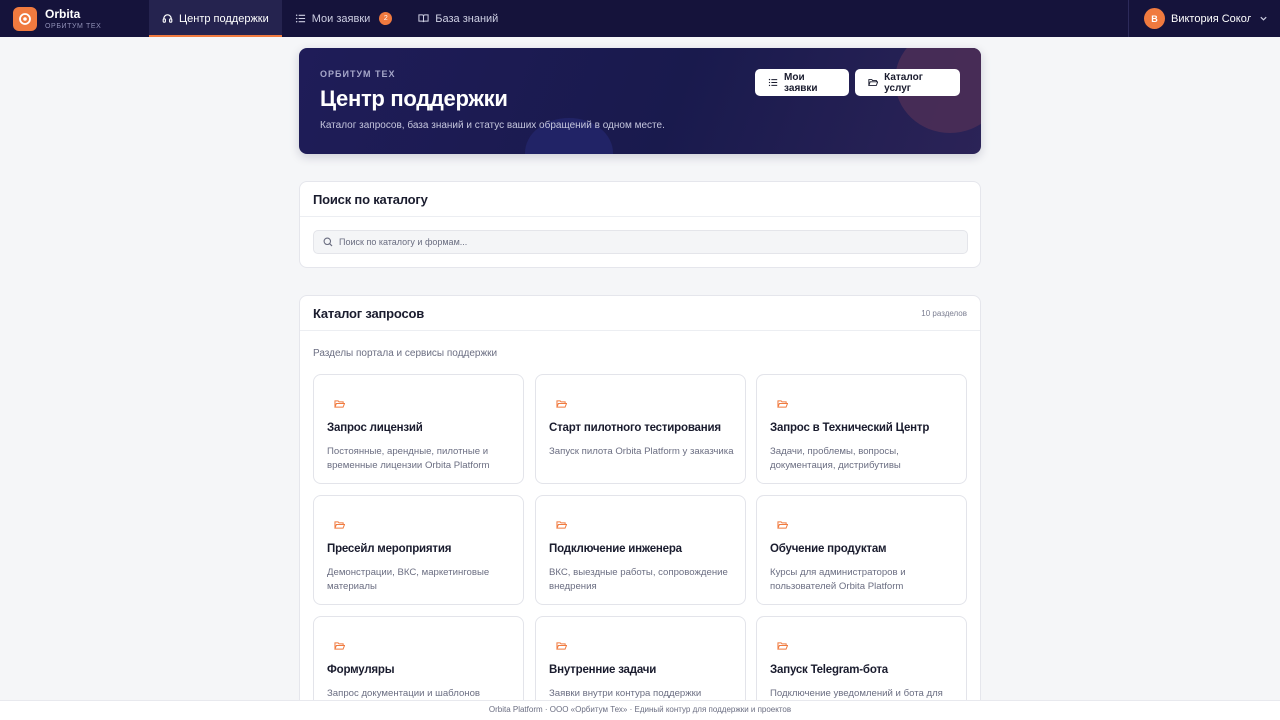  What do you see at coordinates (625, 693) in the screenshot?
I see `catalog-tile-description: Заявки внутри контура поддержки` at bounding box center [625, 693].